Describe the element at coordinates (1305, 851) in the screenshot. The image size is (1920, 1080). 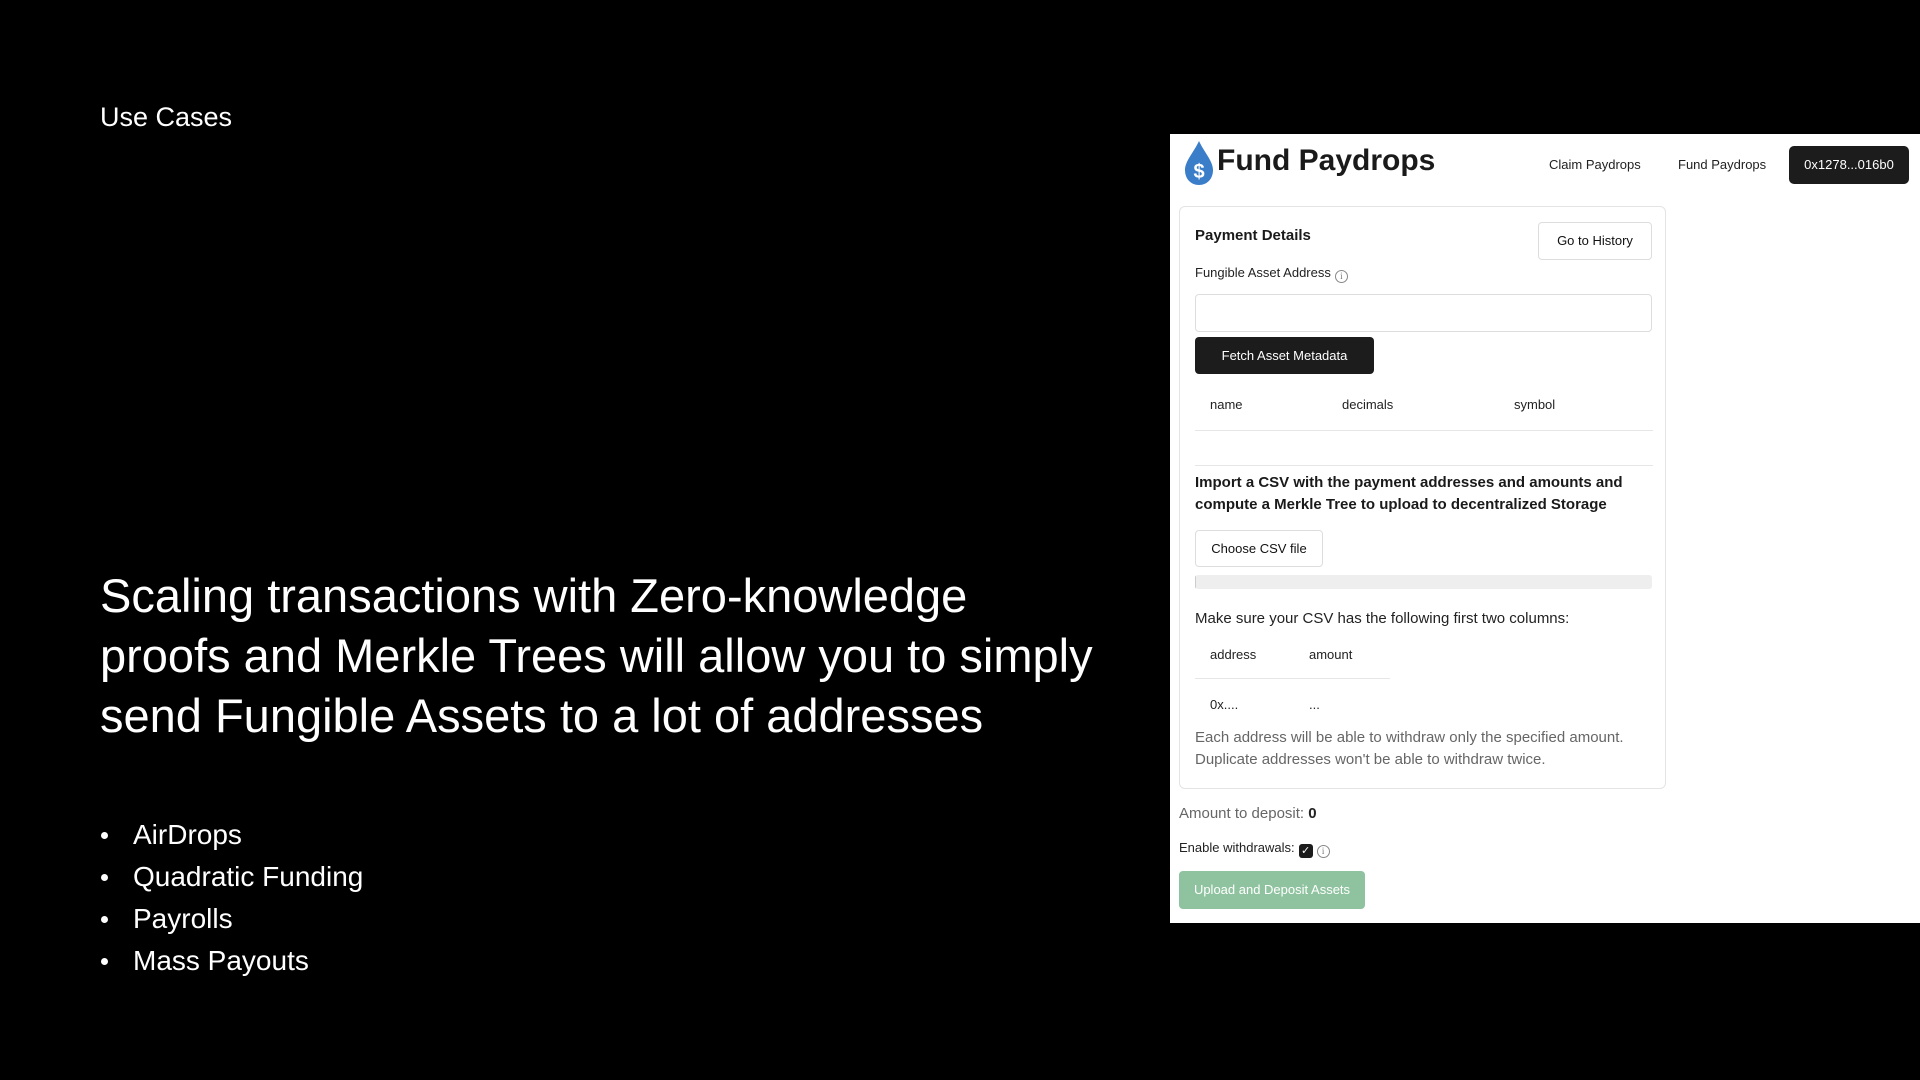
I see `withdrawals-checkbox: ✓` at that location.